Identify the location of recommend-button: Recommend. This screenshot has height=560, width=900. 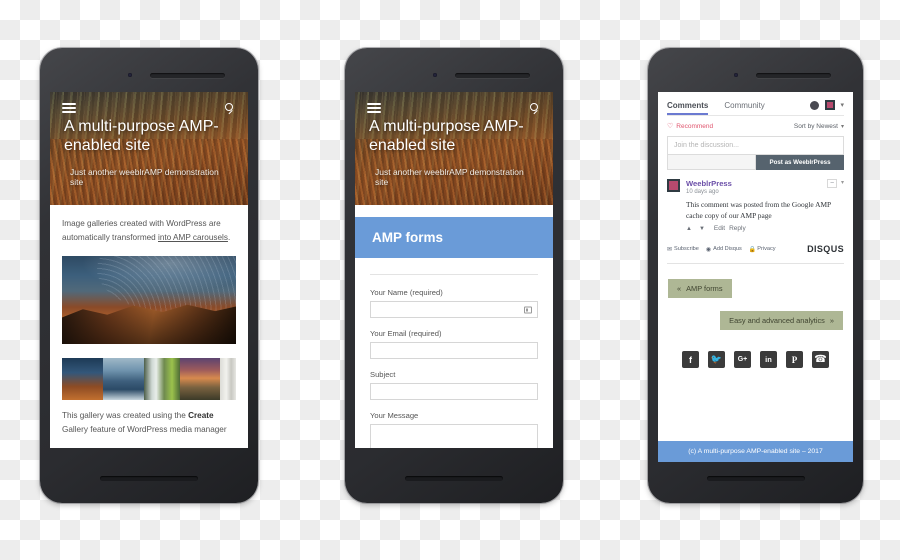
(694, 126).